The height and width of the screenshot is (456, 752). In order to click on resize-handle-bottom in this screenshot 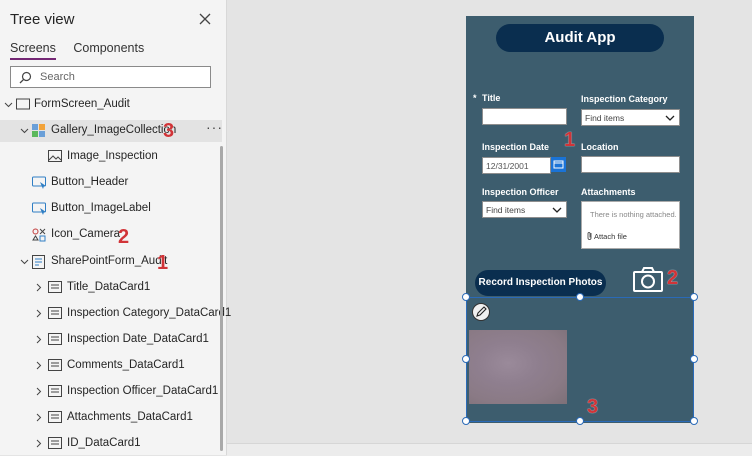, I will do `click(580, 421)`.